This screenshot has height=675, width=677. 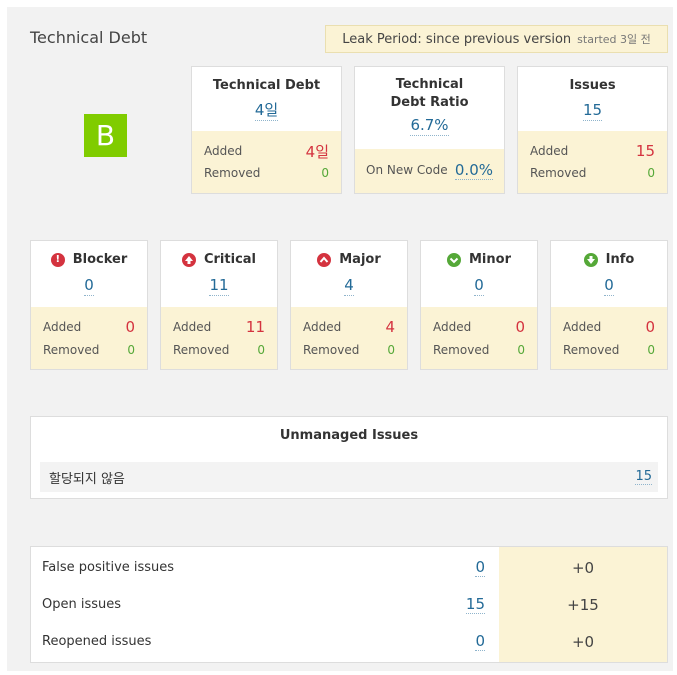 What do you see at coordinates (57, 260) in the screenshot?
I see `blocker-icon: !` at bounding box center [57, 260].